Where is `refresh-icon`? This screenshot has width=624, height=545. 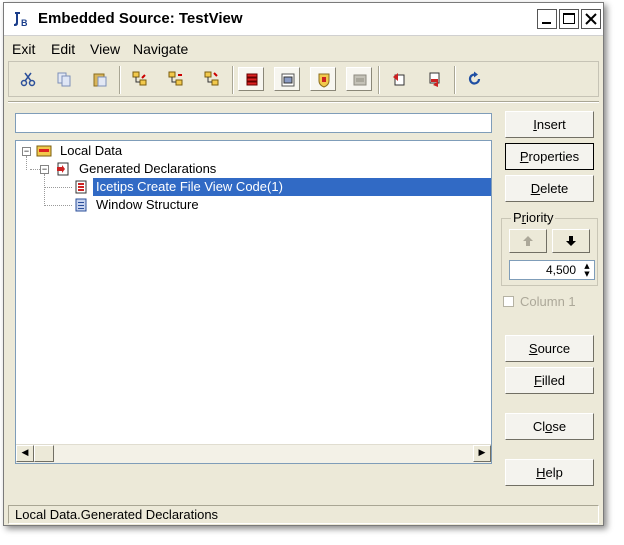 refresh-icon is located at coordinates (474, 78).